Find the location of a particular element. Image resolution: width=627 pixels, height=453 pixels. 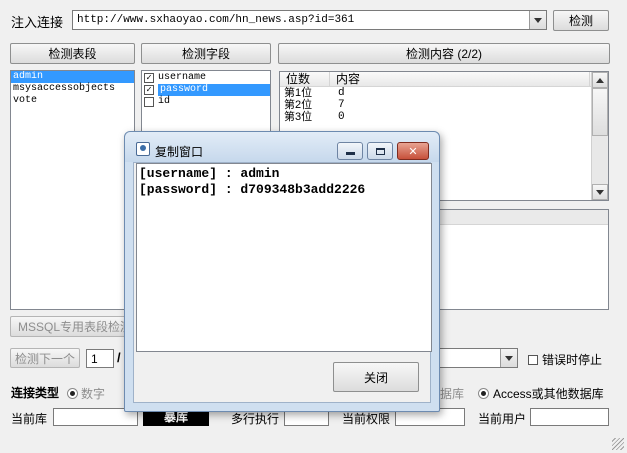

check-button: 检测 is located at coordinates (581, 20).